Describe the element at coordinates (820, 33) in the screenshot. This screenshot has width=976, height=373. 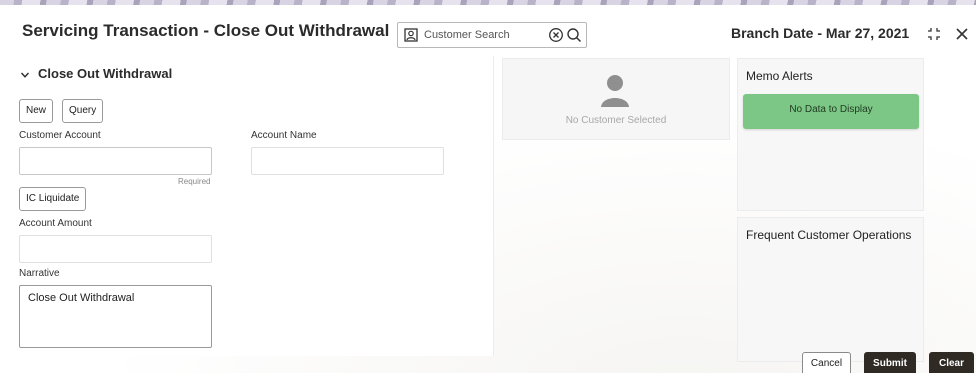
I see `branch-date: Branch Date - Mar 27, 2021` at that location.